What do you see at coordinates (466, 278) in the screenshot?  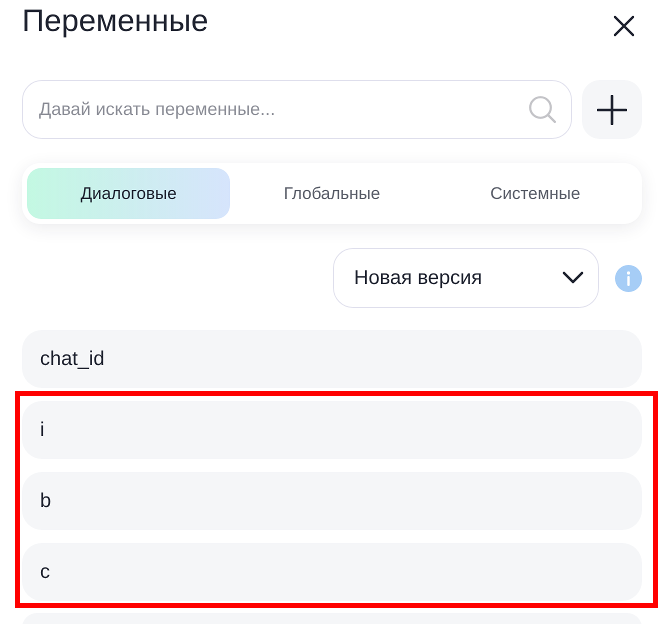 I see `version-dropdown: Новая версия` at bounding box center [466, 278].